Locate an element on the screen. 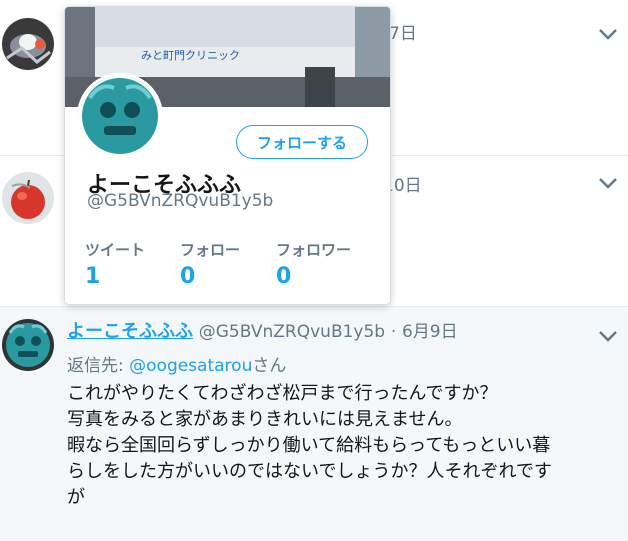 Image resolution: width=628 pixels, height=541 pixels. reply-mention-link: @oogesatarou is located at coordinates (190, 366).